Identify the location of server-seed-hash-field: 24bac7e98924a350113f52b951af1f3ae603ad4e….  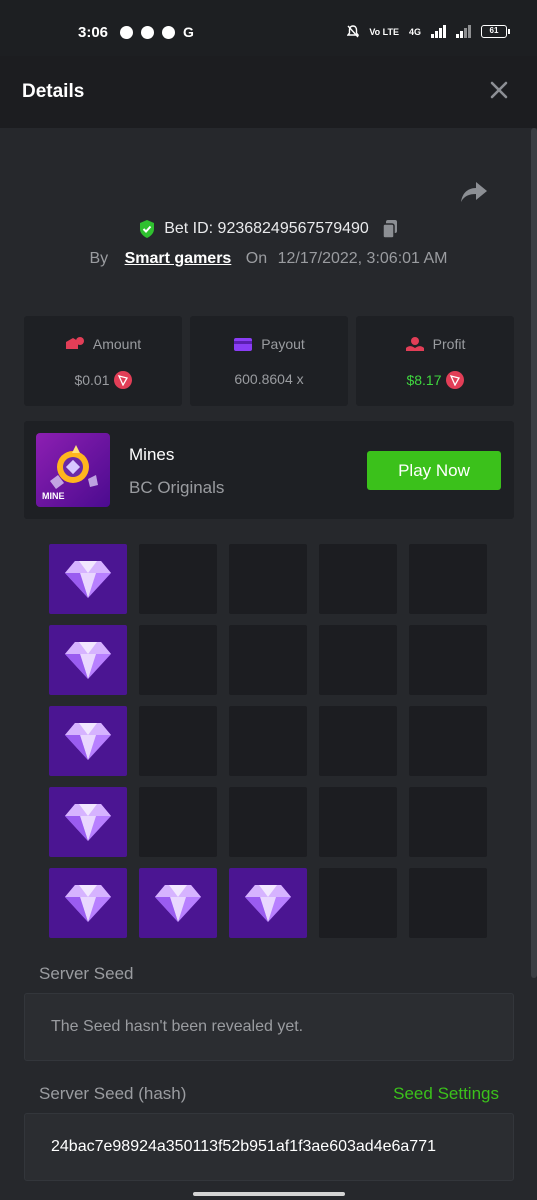
(269, 1147).